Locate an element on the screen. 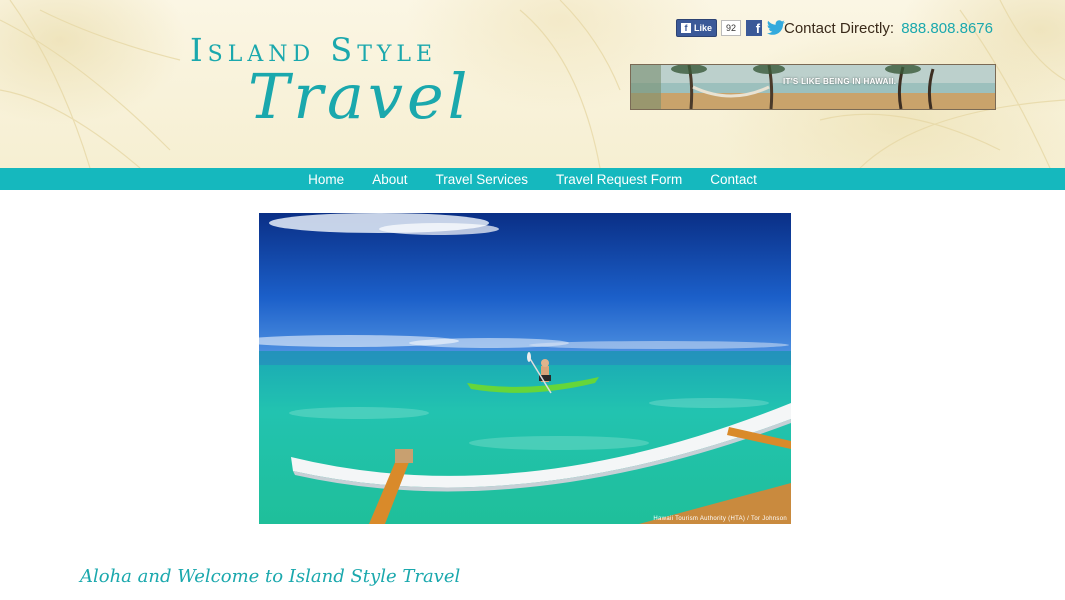 This screenshot has width=1065, height=600. banner-tagline: IT'S LIKE BEING IN HAWAII. is located at coordinates (840, 81).